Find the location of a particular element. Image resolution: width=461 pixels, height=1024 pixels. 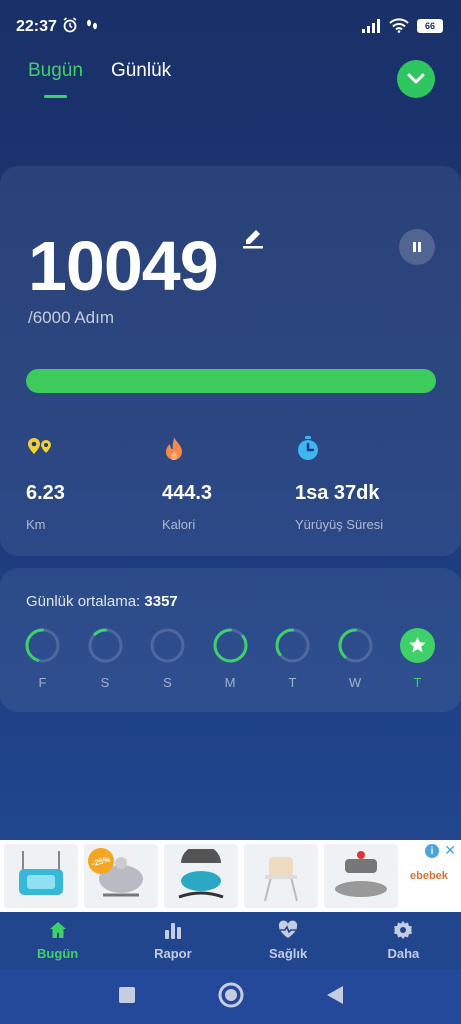

star-icon is located at coordinates (417, 645).